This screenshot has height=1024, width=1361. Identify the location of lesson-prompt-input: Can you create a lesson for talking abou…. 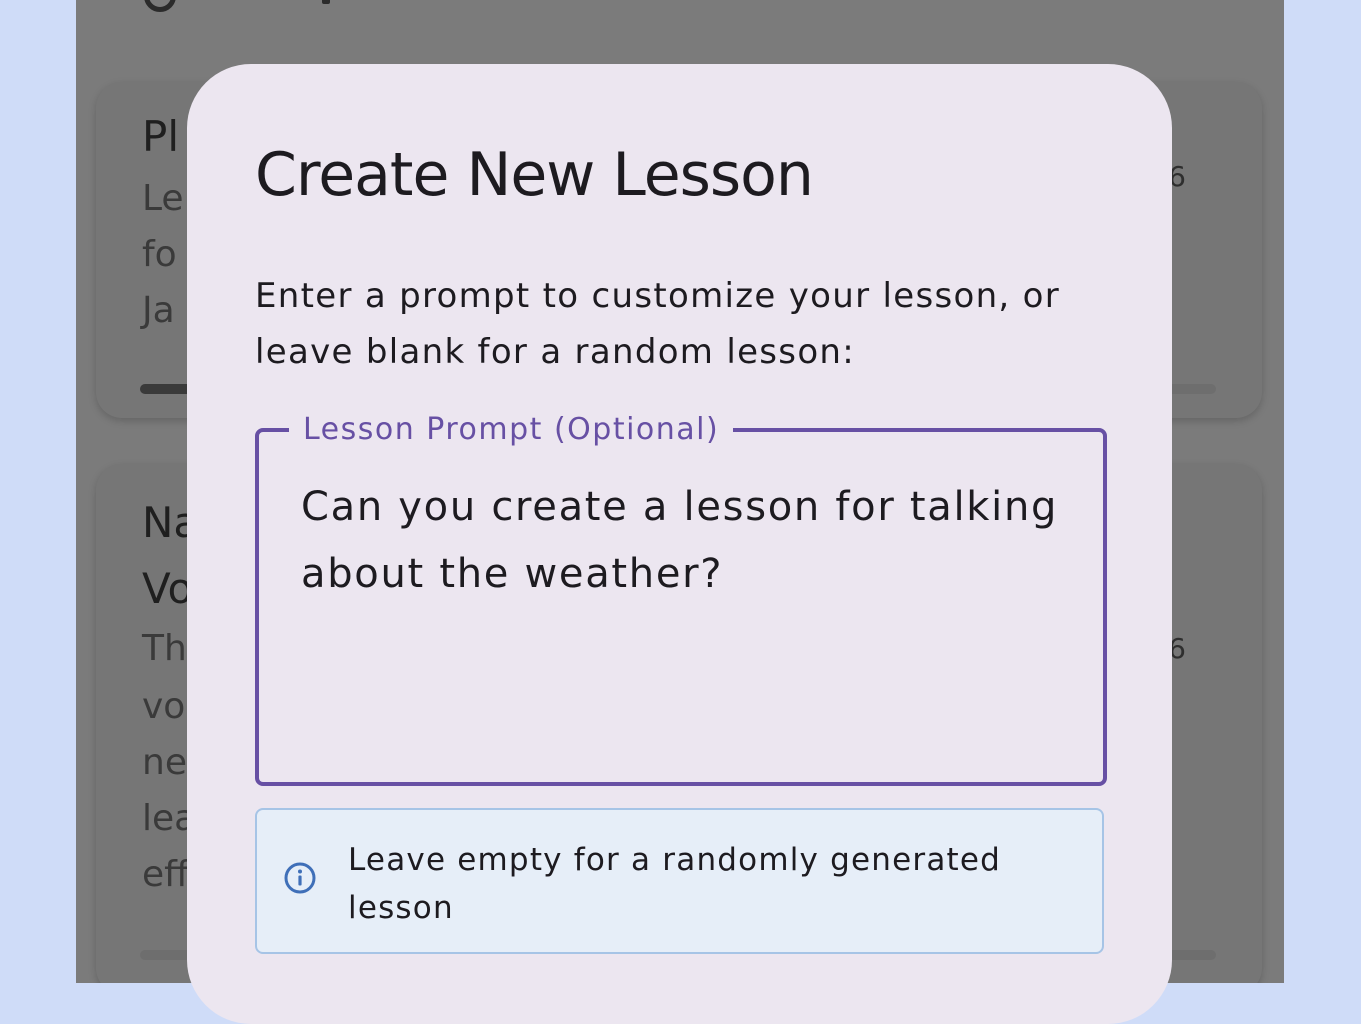
(681, 541).